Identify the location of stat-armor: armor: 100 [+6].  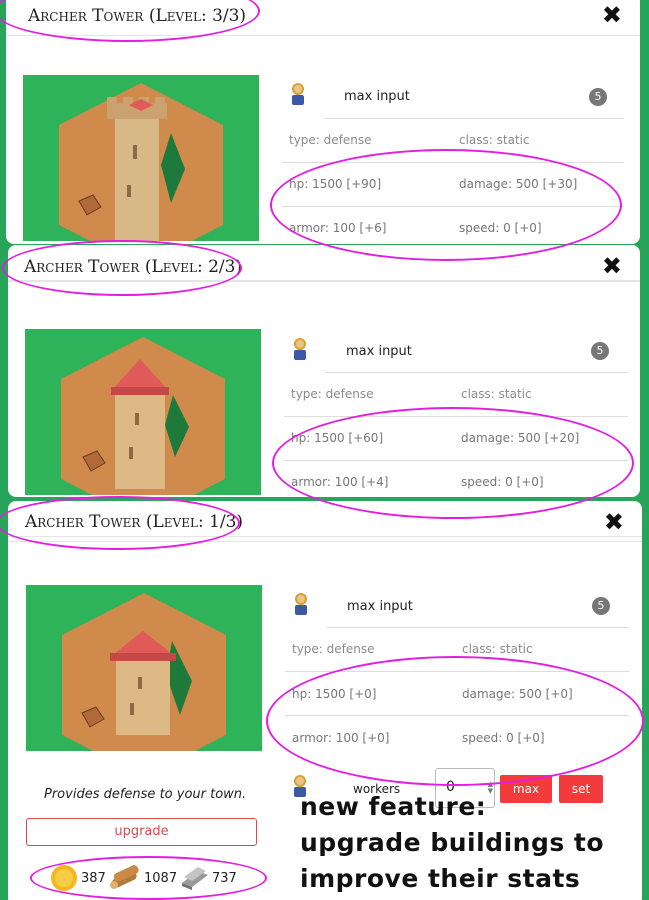
(338, 228).